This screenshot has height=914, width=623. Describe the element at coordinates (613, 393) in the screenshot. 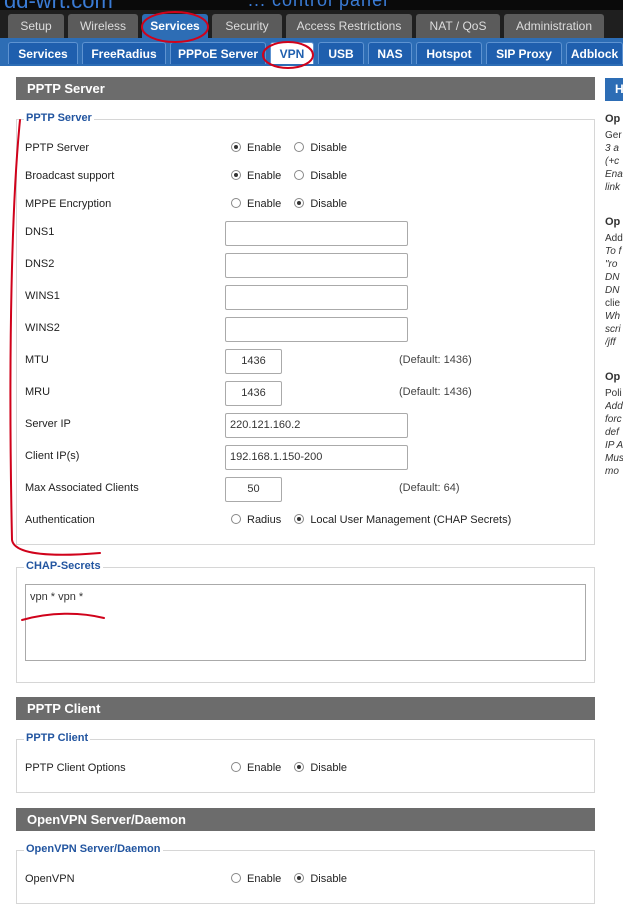

I see `help-line: Poli` at that location.